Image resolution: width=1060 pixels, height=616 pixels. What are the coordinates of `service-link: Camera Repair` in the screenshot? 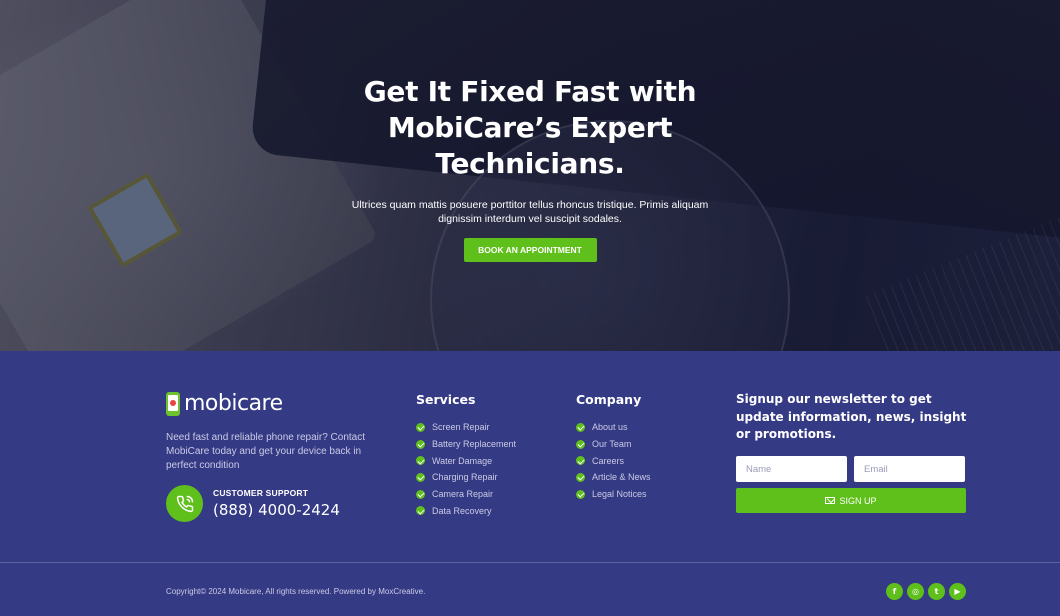 It's located at (466, 494).